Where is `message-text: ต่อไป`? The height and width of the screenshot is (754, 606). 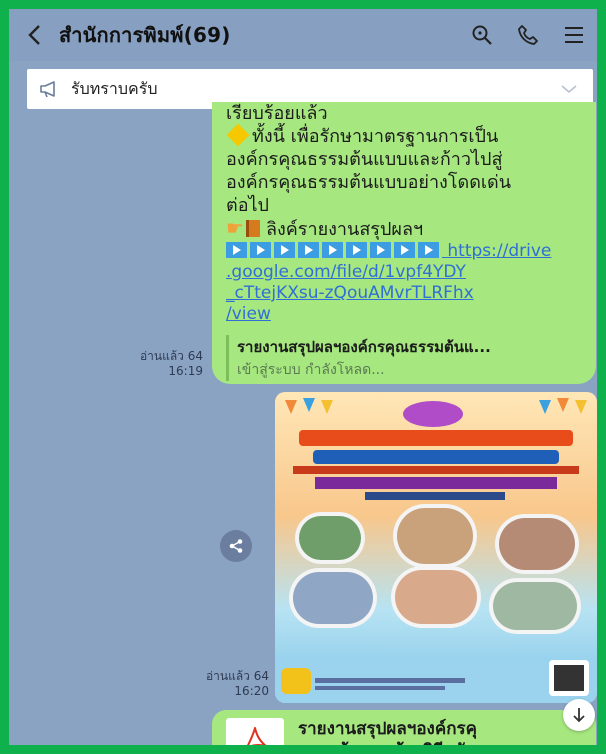
message-text: ต่อไป is located at coordinates (247, 205).